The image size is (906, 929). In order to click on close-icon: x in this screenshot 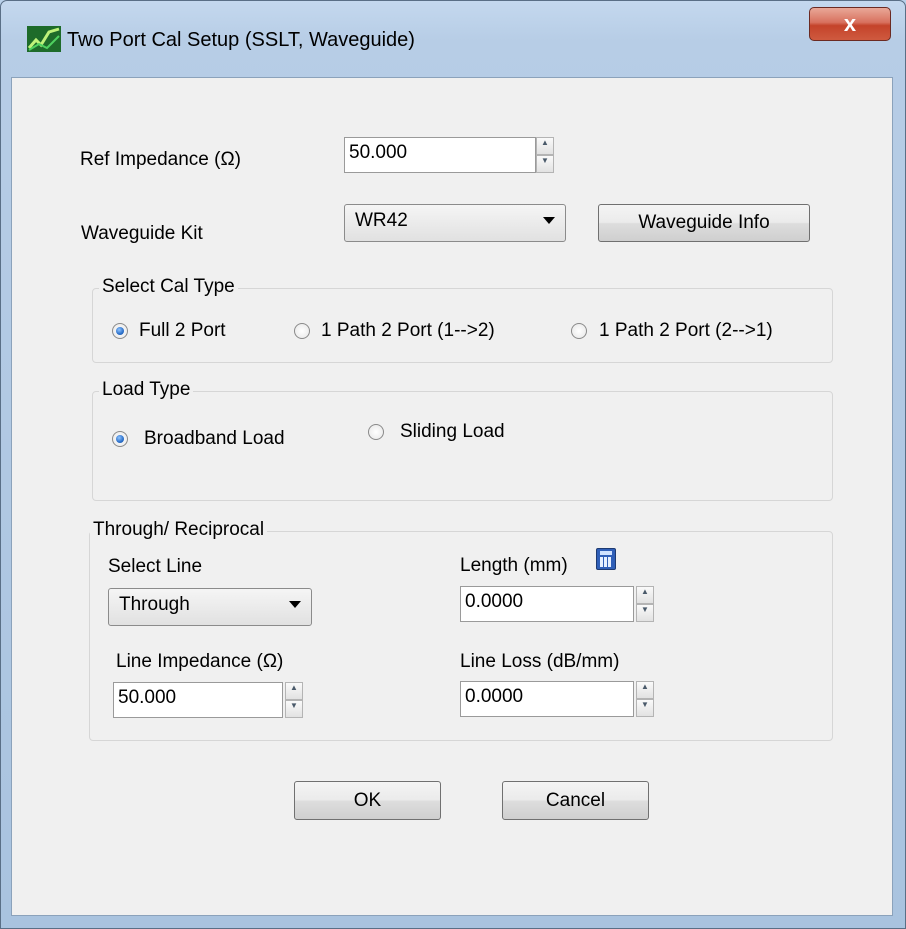, I will do `click(850, 23)`.